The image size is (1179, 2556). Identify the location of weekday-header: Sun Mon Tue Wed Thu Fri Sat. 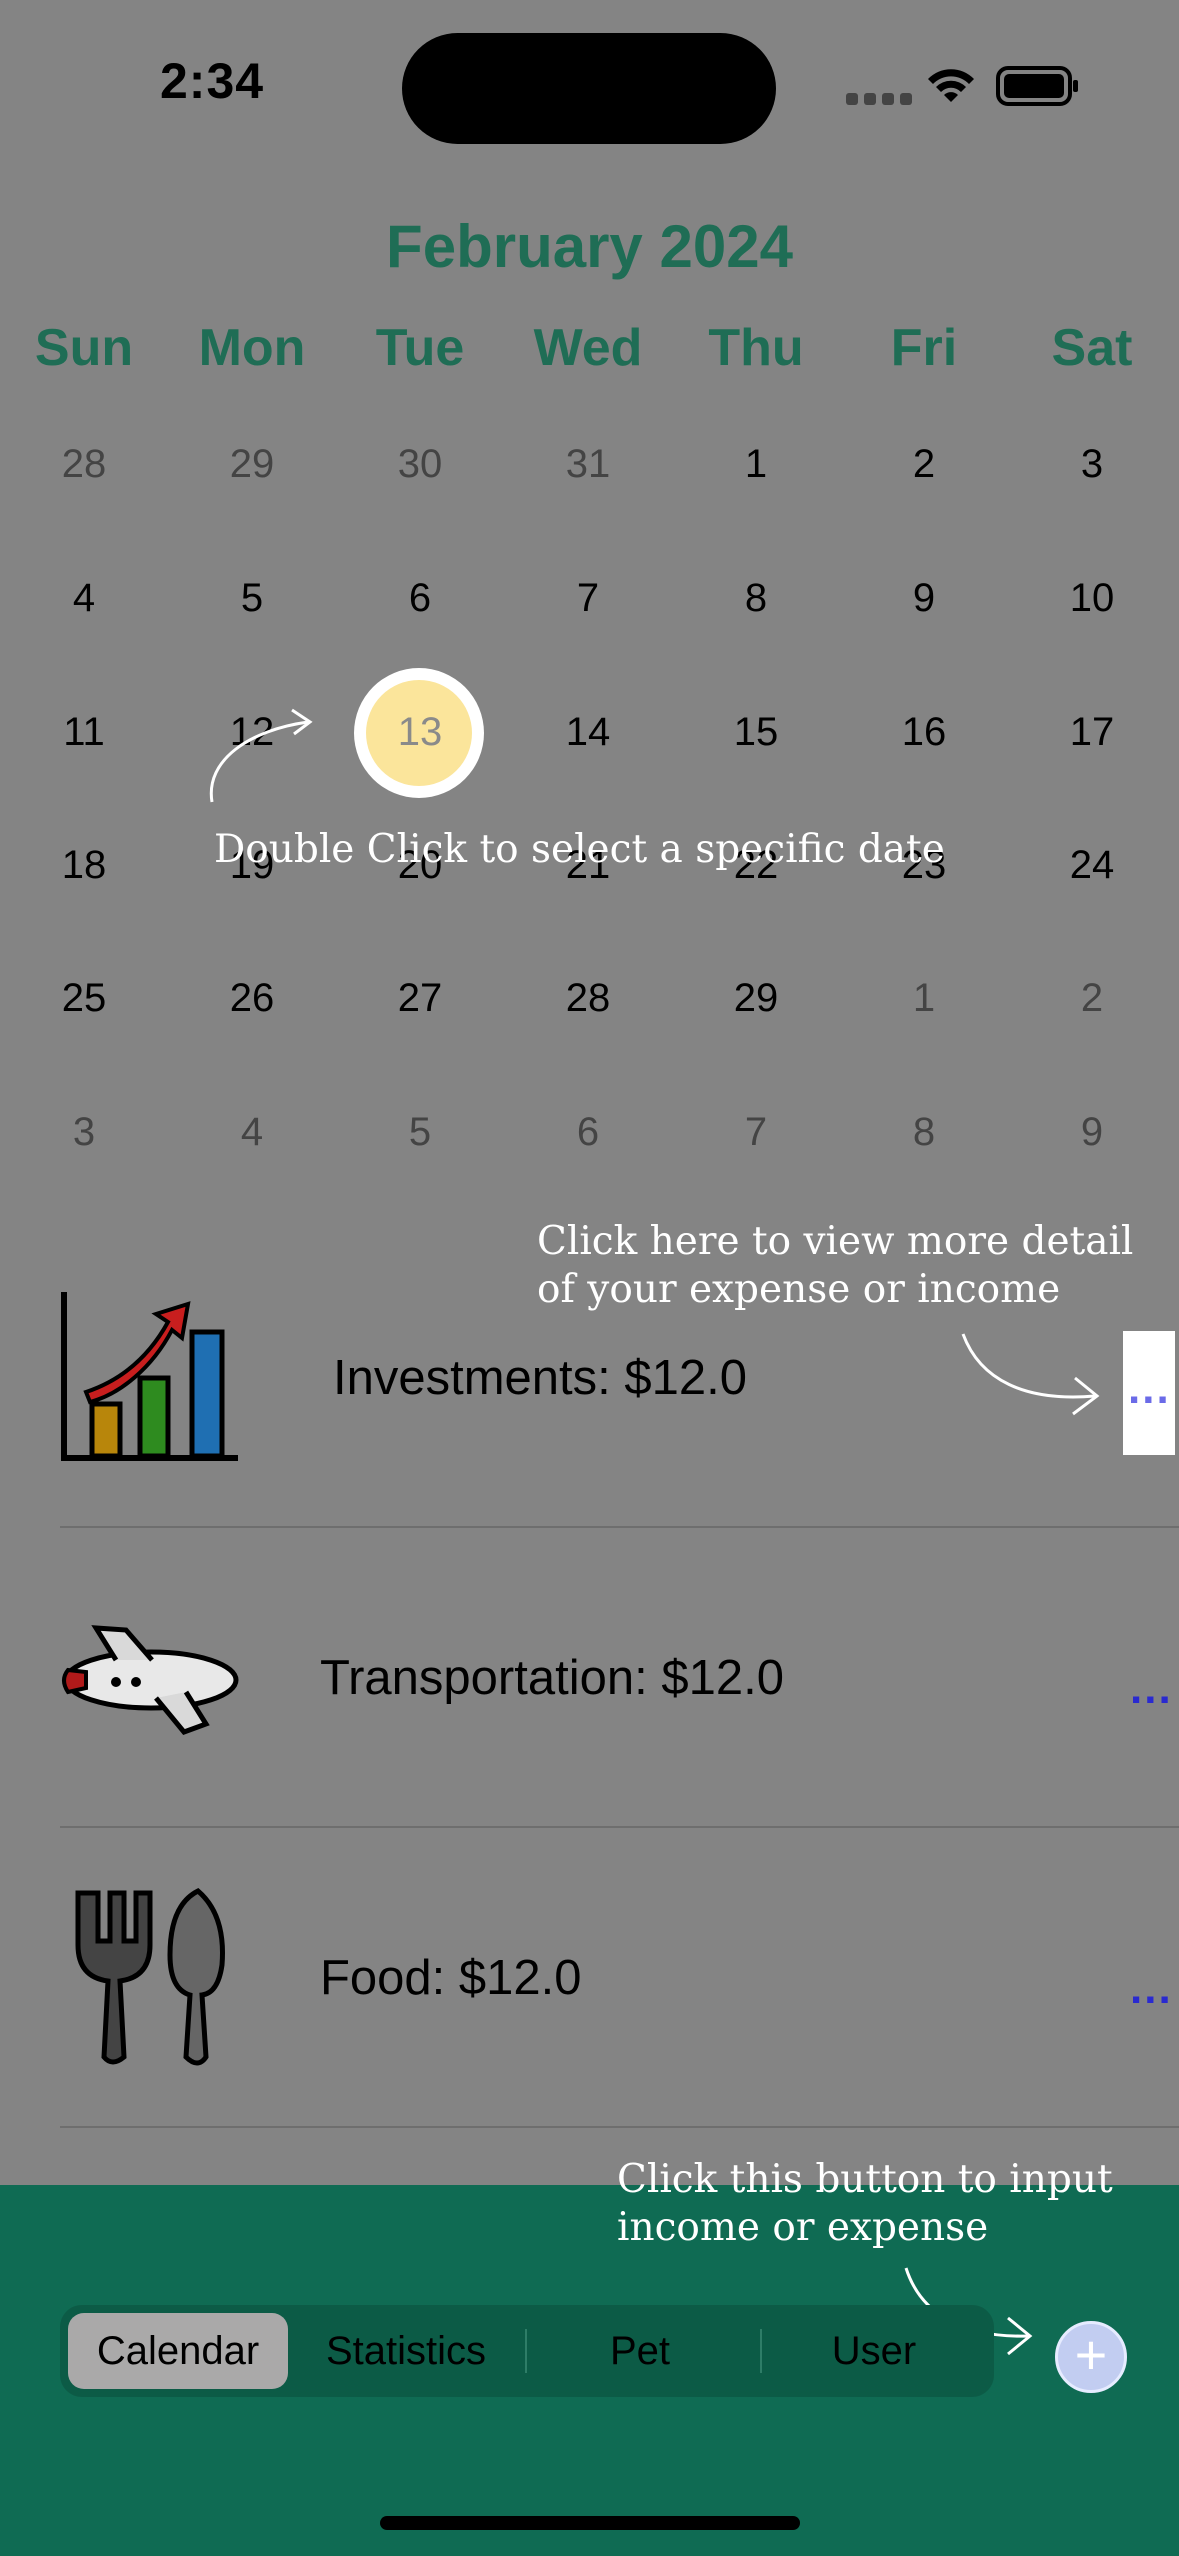
(589, 353).